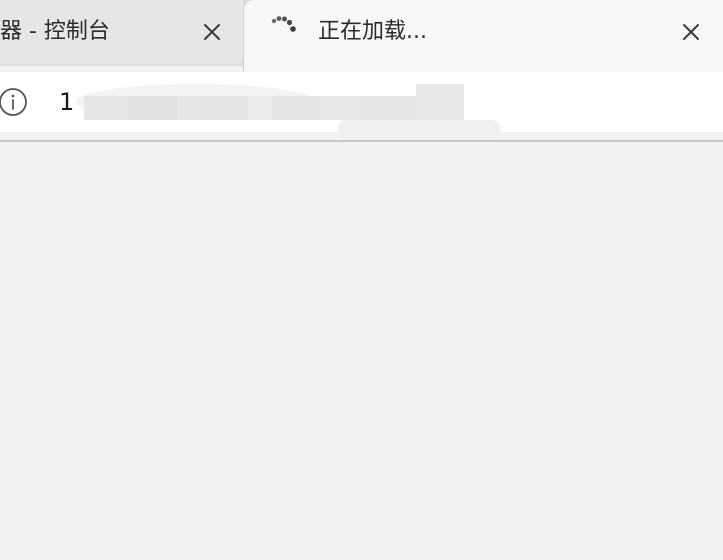 The image size is (723, 560). Describe the element at coordinates (14, 102) in the screenshot. I see `info-icon` at that location.